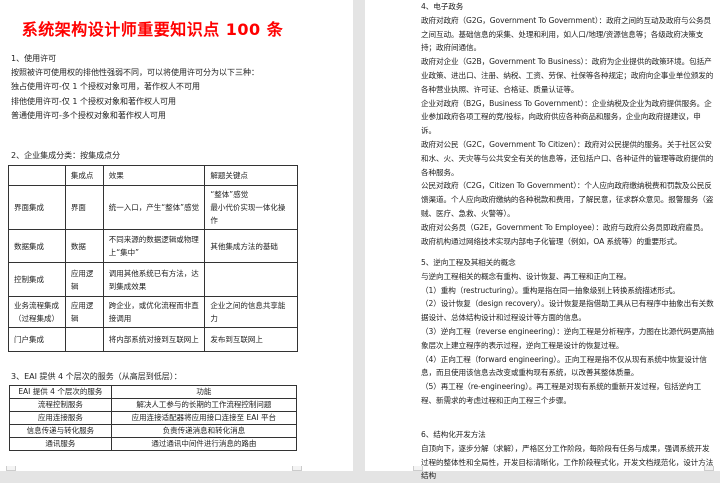 The image size is (720, 483). I want to click on paragraph-line: 普通使用许可-多个授权对象和著作权人可用, so click(88, 115).